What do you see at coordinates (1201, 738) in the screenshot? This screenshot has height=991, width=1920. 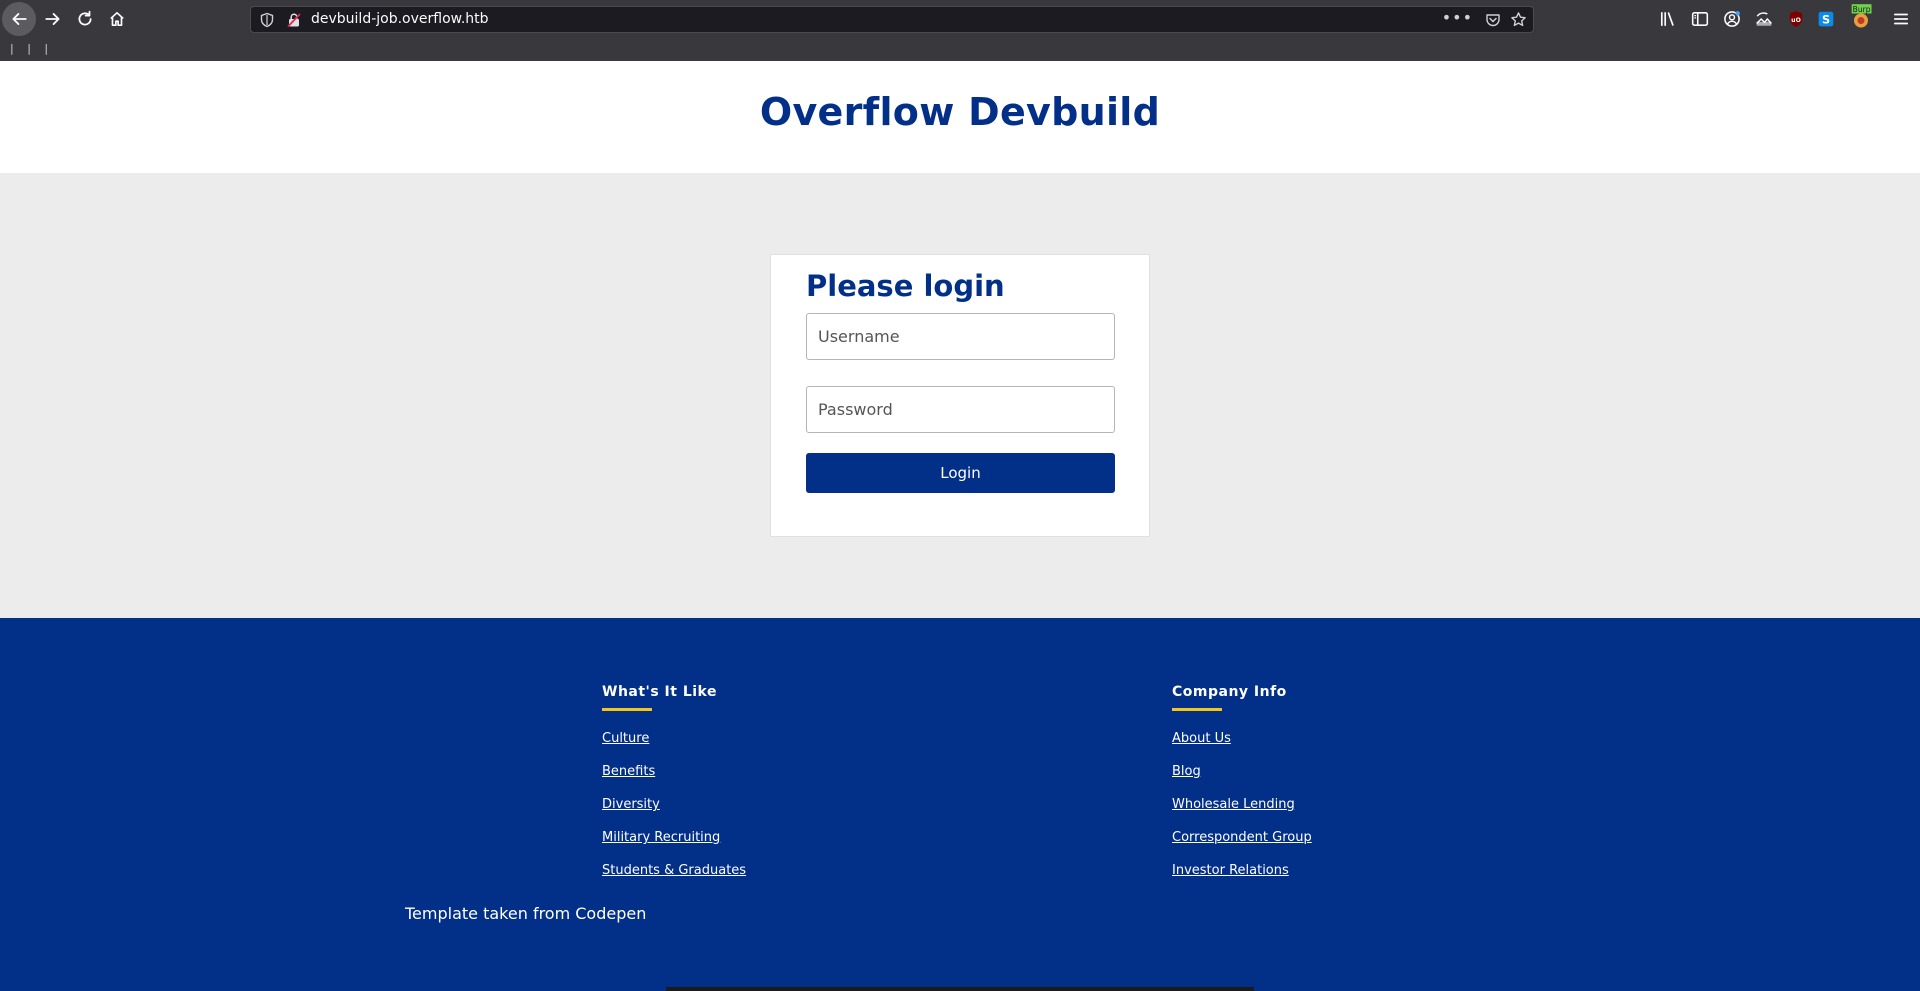 I see `footer-link-about-us: About Us` at bounding box center [1201, 738].